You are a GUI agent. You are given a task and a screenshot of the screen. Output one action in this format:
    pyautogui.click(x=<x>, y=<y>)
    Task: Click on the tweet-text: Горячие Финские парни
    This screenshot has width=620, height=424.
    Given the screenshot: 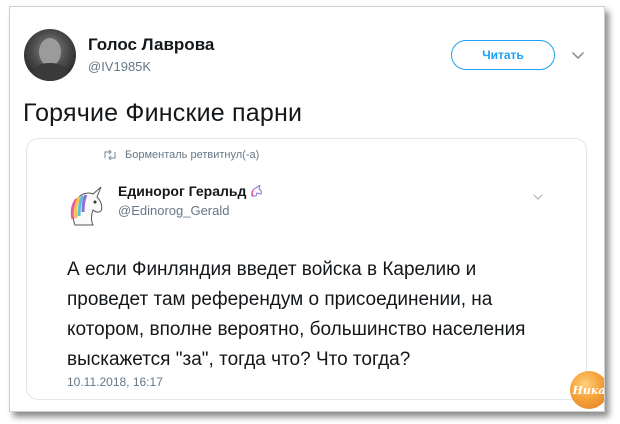 What is the action you would take?
    pyautogui.click(x=163, y=113)
    